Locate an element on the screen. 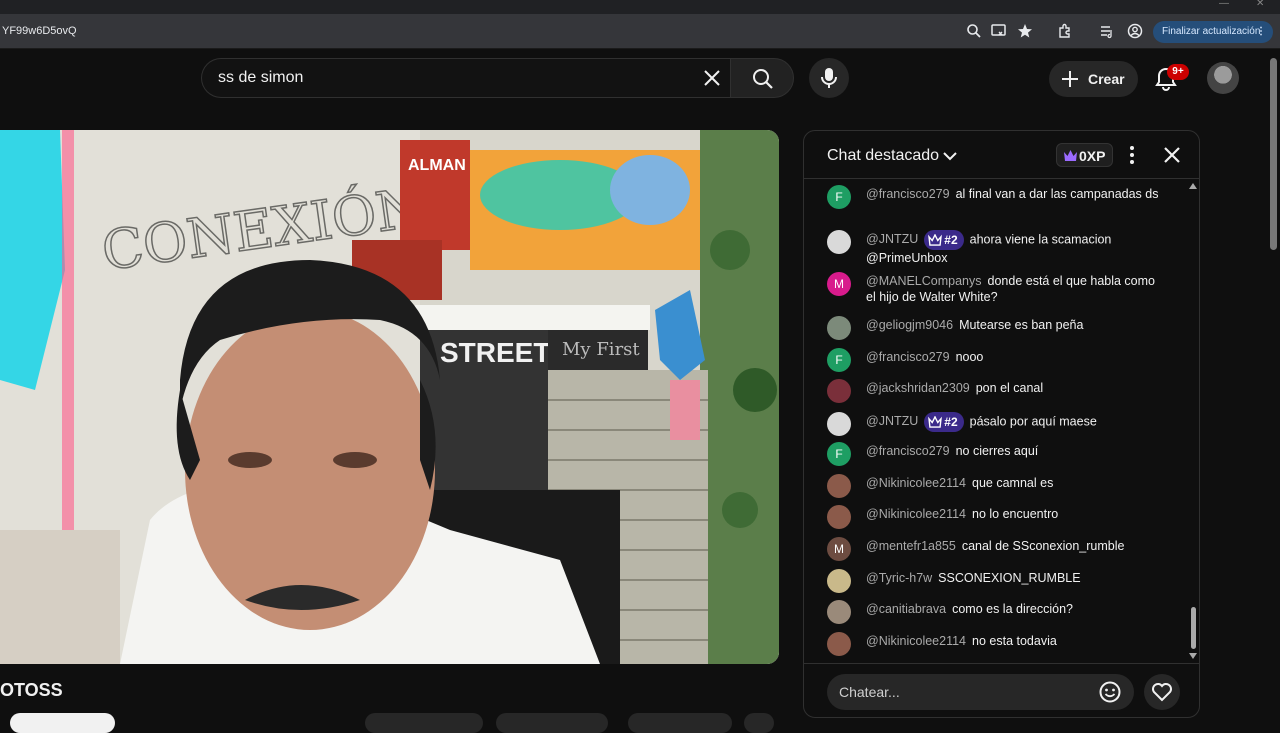 The width and height of the screenshot is (1280, 733). chat-author-name: @MANELCompanys is located at coordinates (924, 281).